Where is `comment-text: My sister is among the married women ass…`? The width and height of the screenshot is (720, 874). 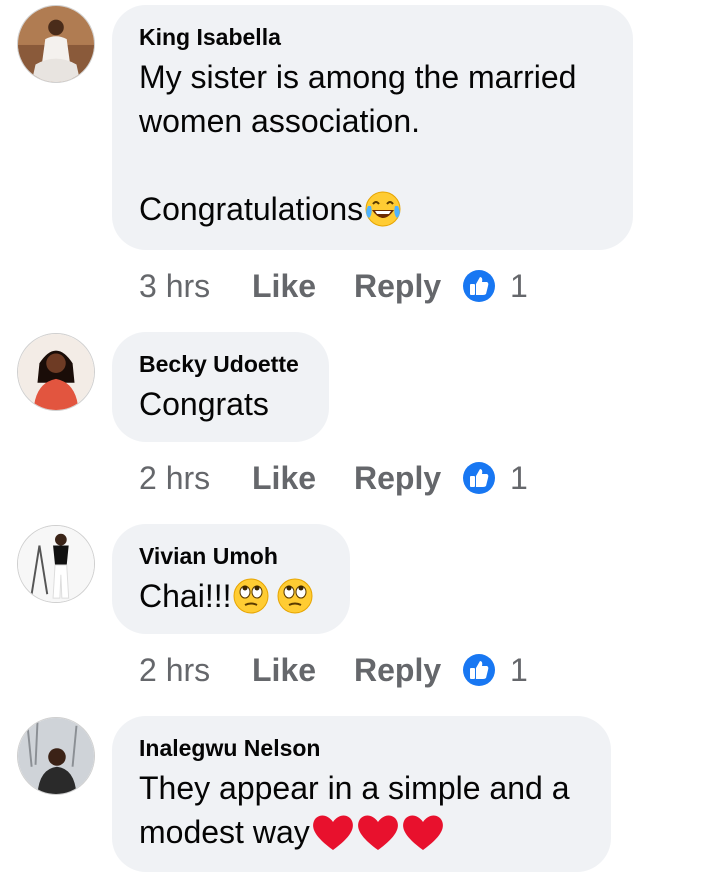 comment-text: My sister is among the married women ass… is located at coordinates (358, 143).